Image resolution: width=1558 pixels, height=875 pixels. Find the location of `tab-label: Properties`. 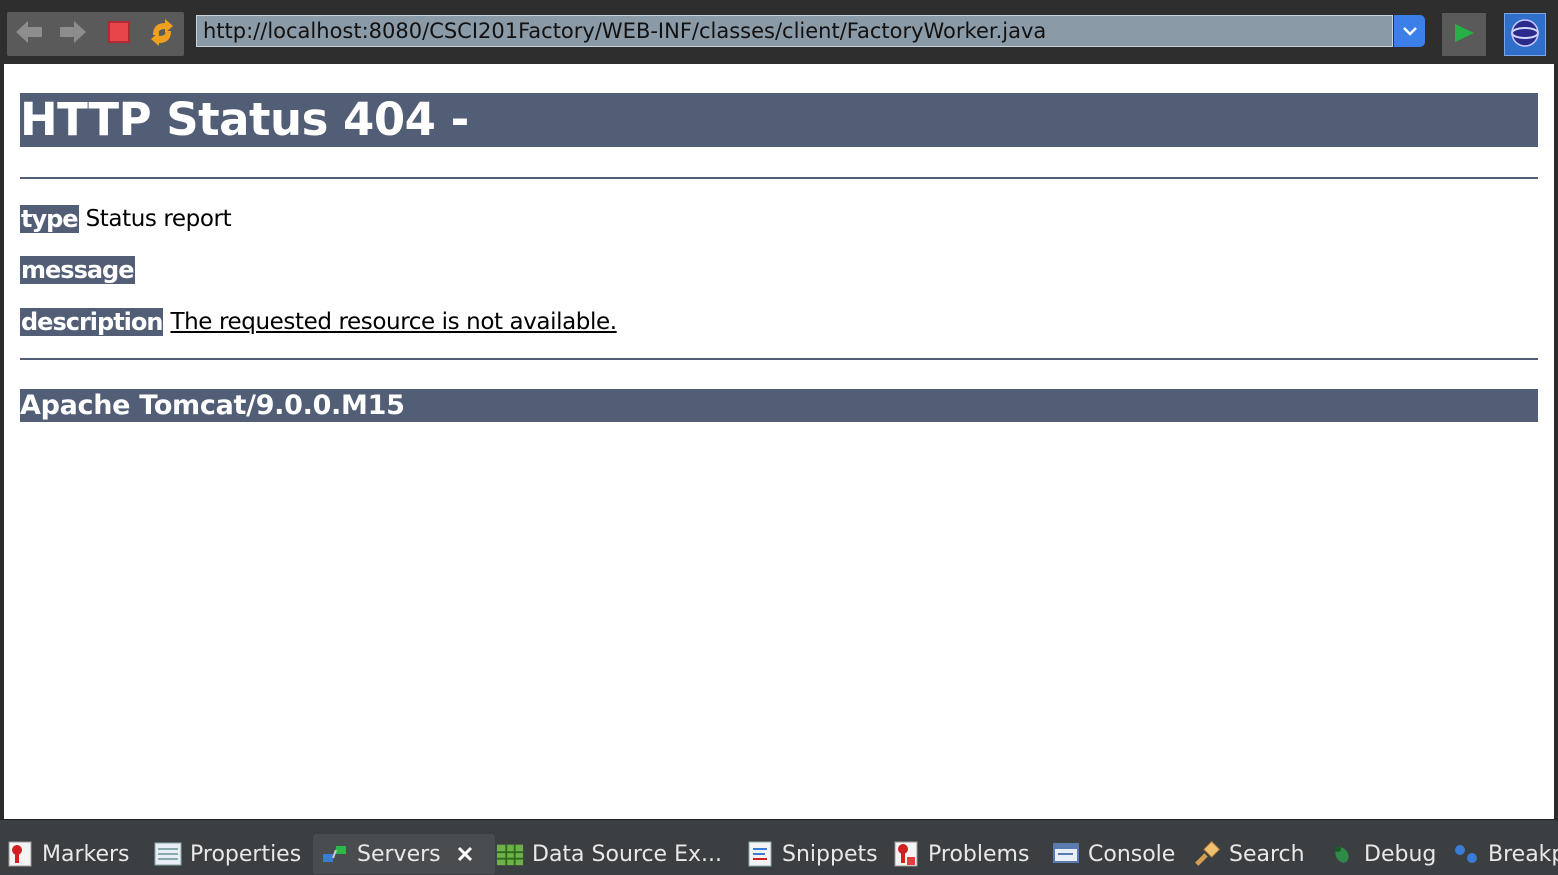

tab-label: Properties is located at coordinates (246, 854).